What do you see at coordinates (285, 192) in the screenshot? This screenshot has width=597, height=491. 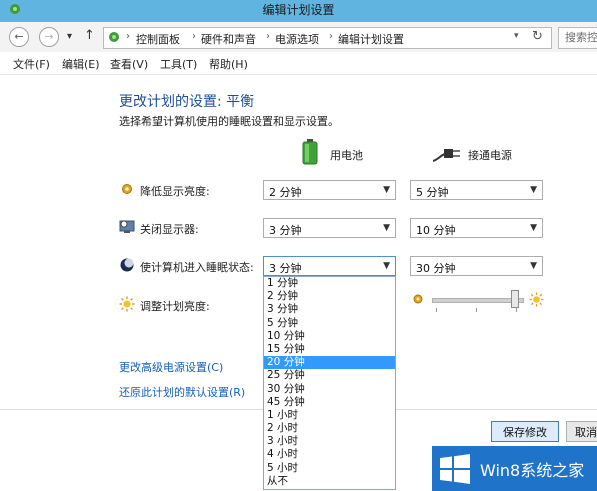 I see `select-value: 2 分钟` at bounding box center [285, 192].